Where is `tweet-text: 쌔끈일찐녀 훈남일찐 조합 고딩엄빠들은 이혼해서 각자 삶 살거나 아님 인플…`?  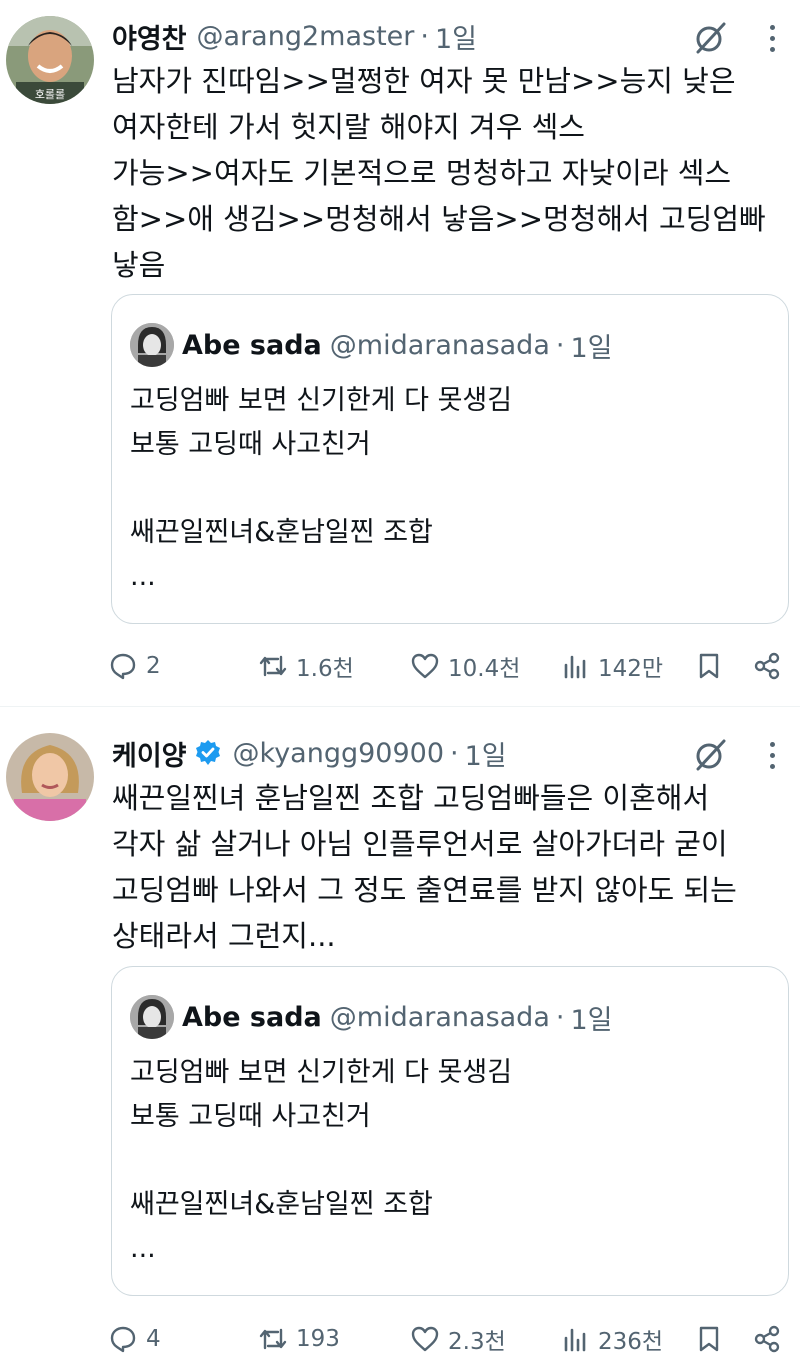 tweet-text: 쌔끈일찐녀 훈남일찐 조합 고딩엄빠들은 이혼해서 각자 삶 살거나 아님 인플… is located at coordinates (424, 867).